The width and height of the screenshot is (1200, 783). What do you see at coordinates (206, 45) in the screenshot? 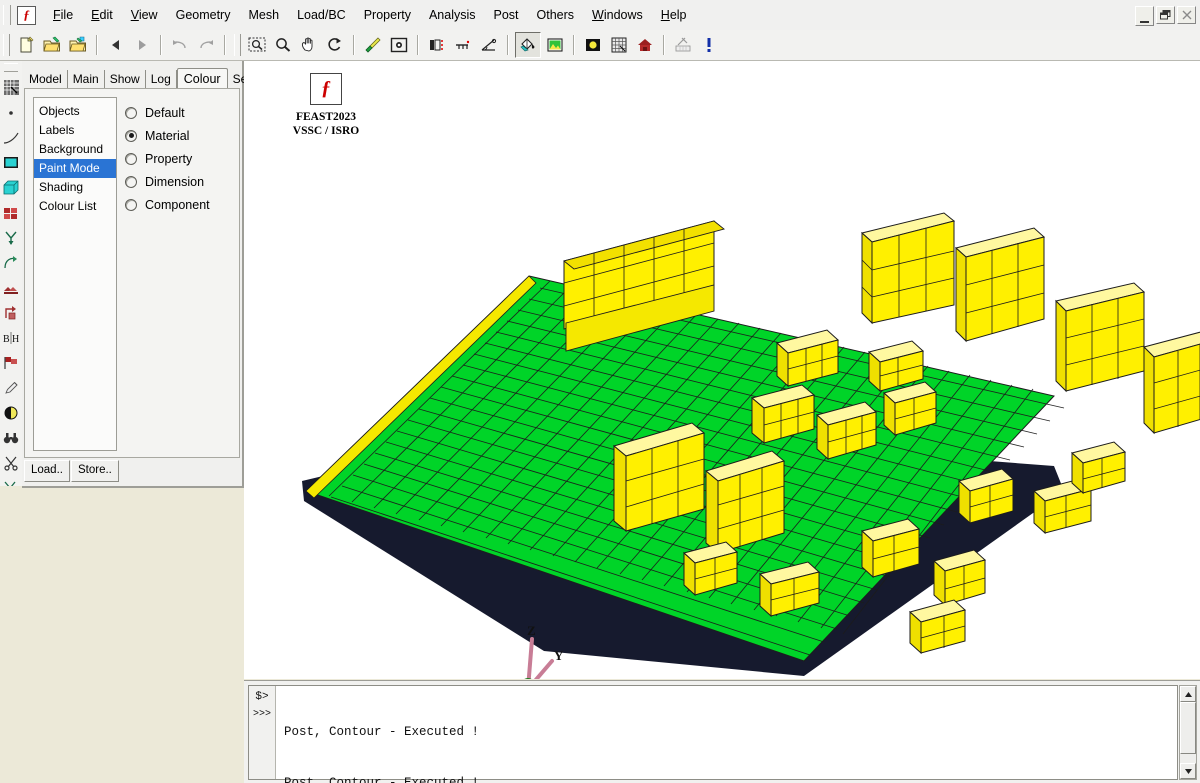
I see `redo-icon` at bounding box center [206, 45].